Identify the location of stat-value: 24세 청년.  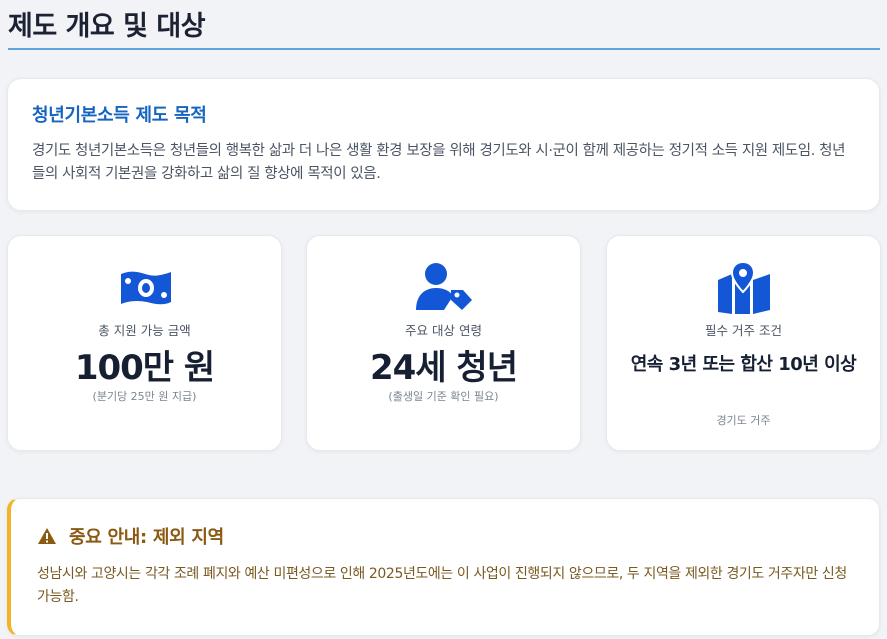
(444, 368).